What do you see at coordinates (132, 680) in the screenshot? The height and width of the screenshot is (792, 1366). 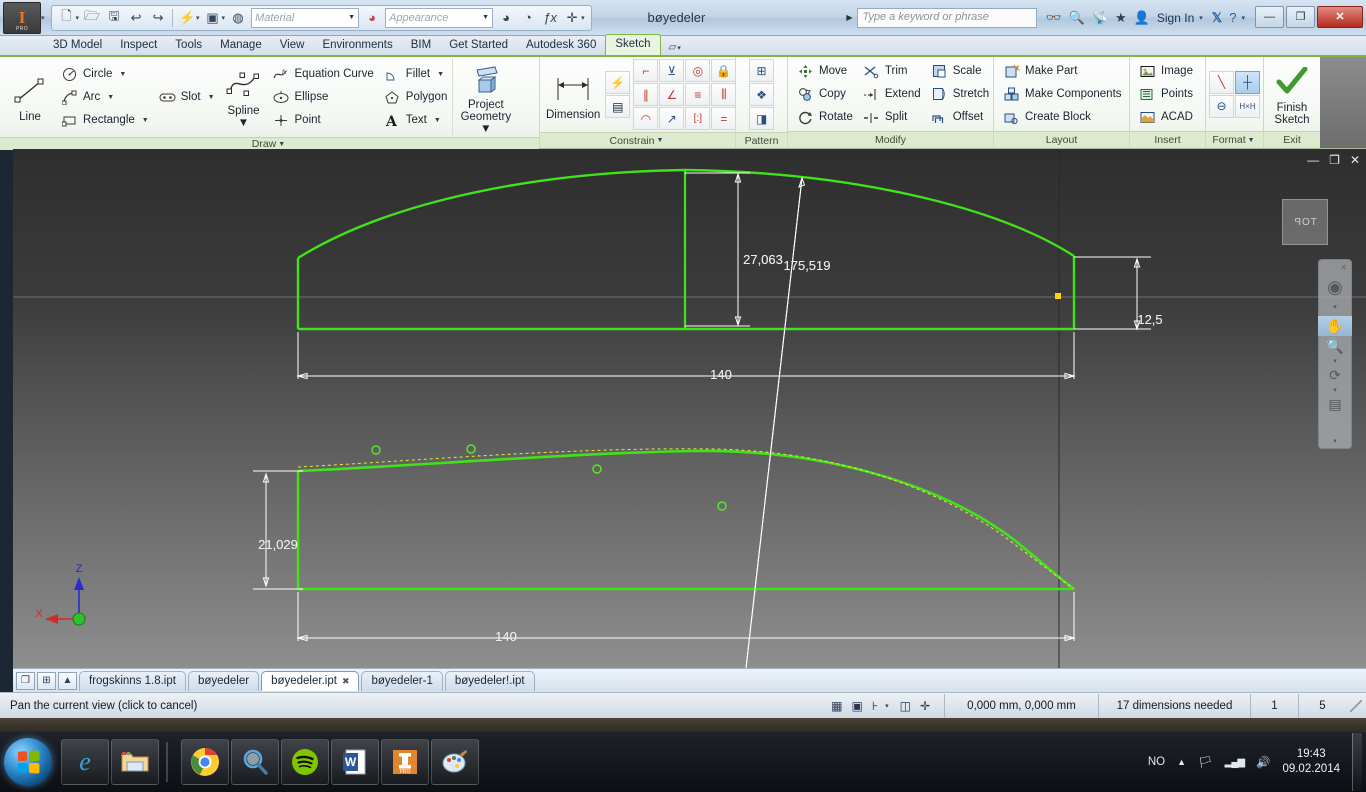 I see `doc-tab-frogskinns: frogskinns 1.8.ipt` at bounding box center [132, 680].